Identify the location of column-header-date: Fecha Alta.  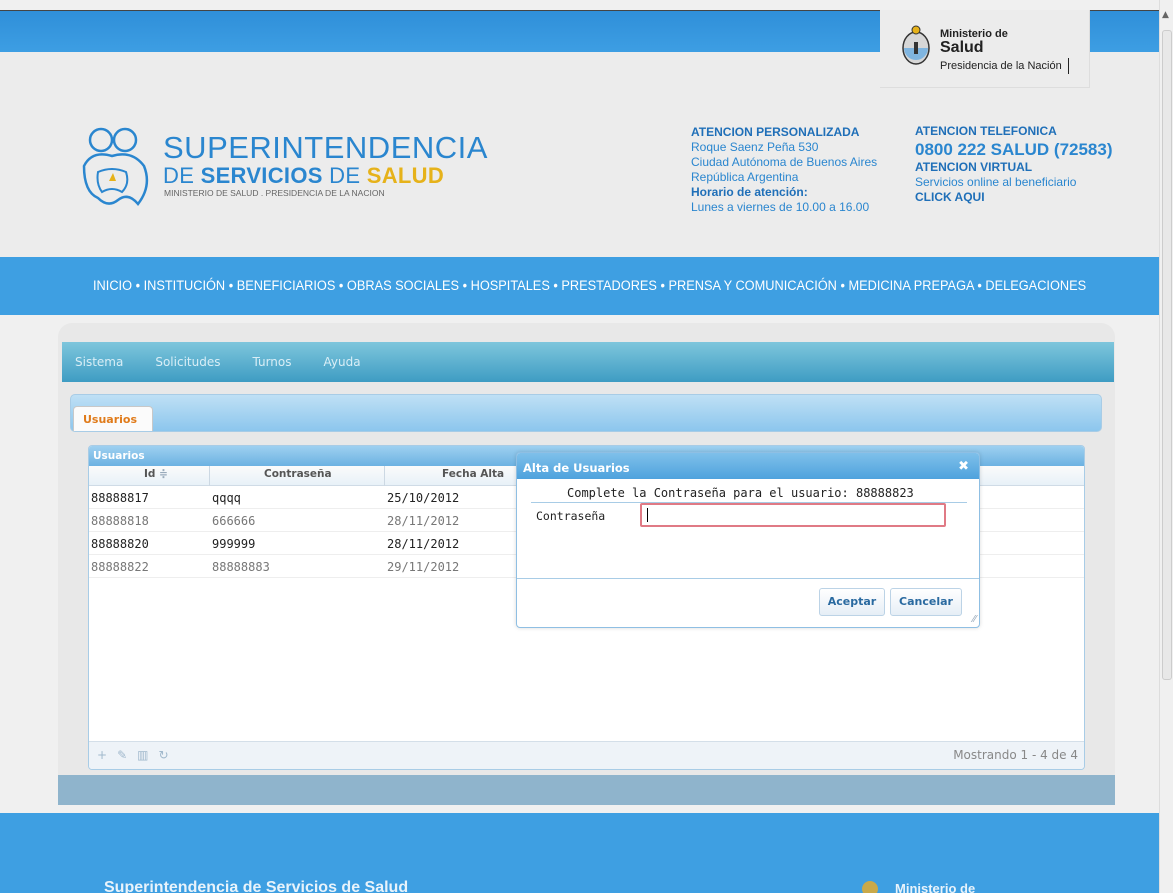
(473, 474).